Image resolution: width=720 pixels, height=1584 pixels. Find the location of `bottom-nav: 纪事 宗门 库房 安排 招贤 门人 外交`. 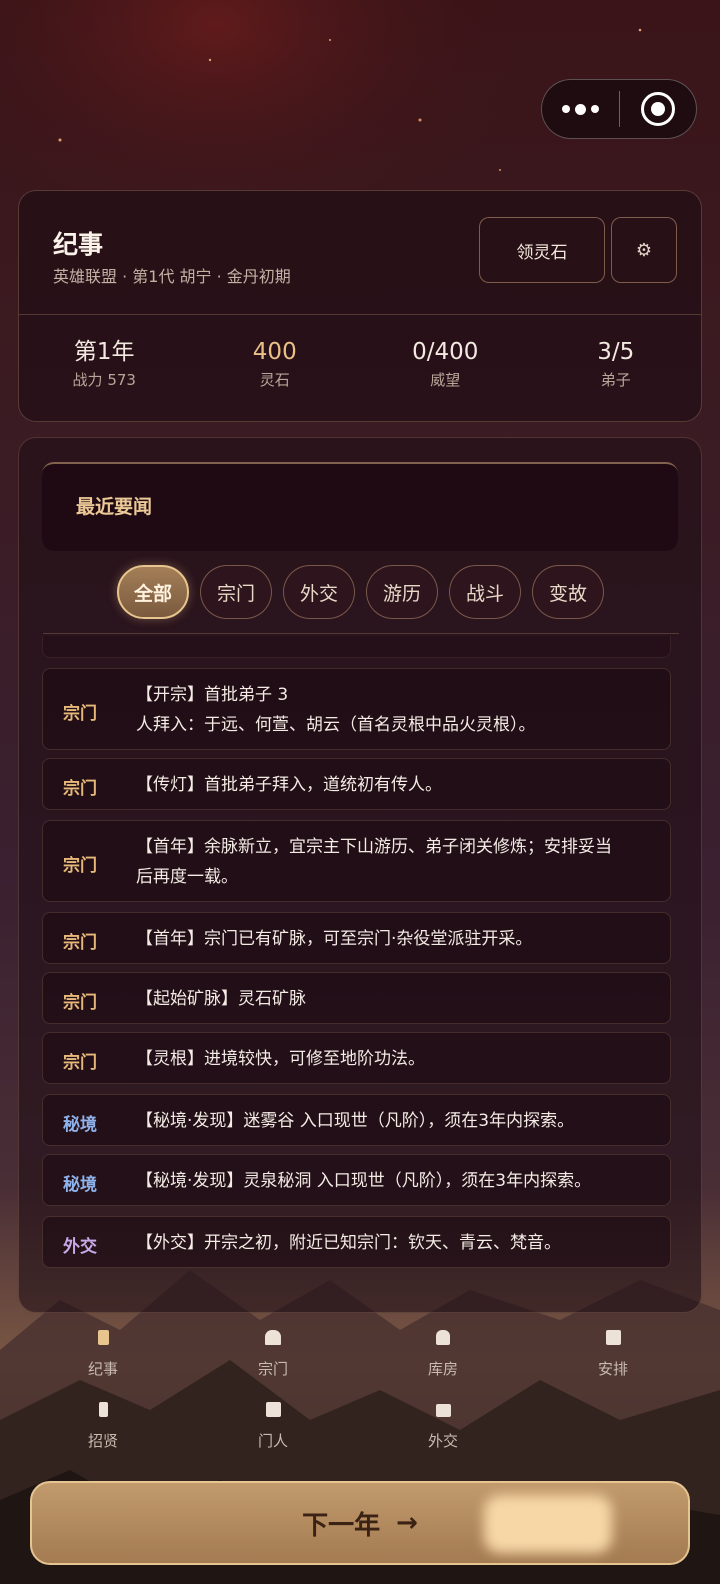

bottom-nav: 纪事 宗门 库房 安排 招贤 门人 外交 is located at coordinates (360, 1395).